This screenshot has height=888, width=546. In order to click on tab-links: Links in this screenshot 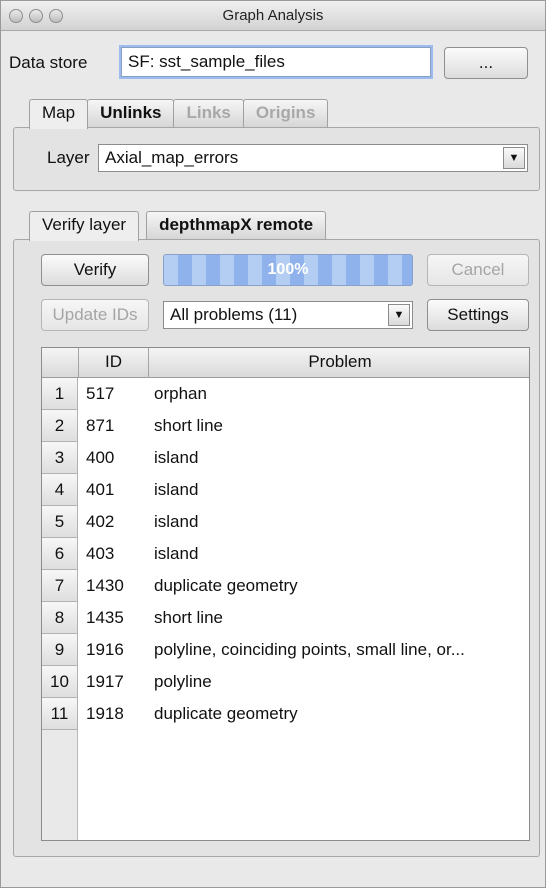, I will do `click(208, 113)`.